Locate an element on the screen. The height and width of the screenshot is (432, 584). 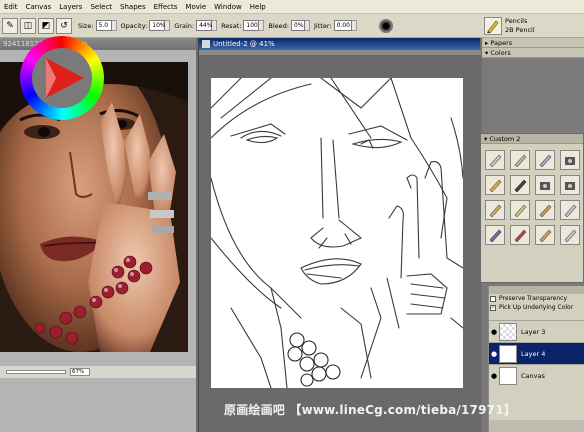
menu-edit: Edit is located at coordinates (11, 7).